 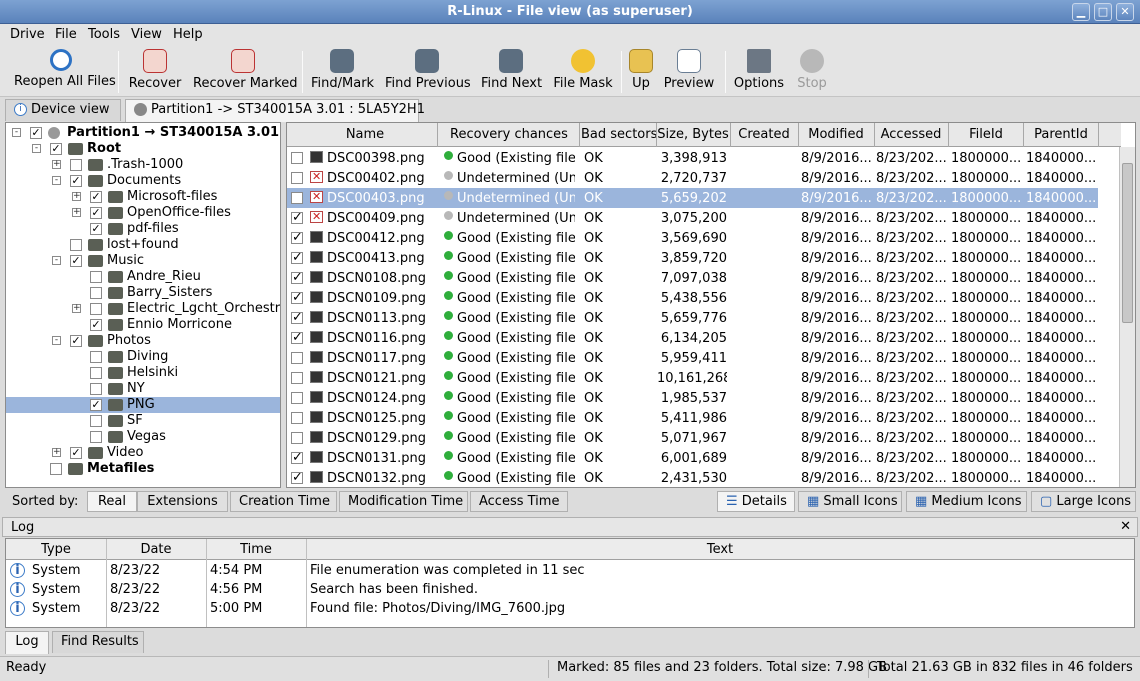 What do you see at coordinates (275, 110) in the screenshot?
I see `tab-partition: Partition1 -> ST340015A 3.01 : 5LA5Y2H1` at bounding box center [275, 110].